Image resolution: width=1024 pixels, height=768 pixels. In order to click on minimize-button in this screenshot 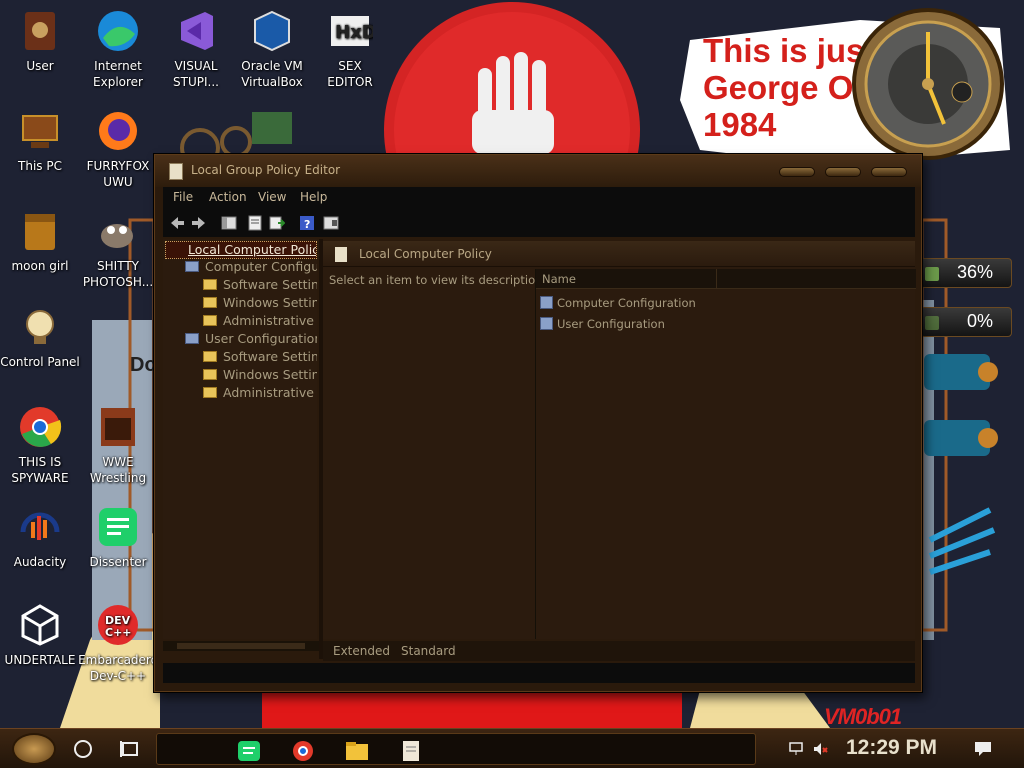, I will do `click(797, 172)`.